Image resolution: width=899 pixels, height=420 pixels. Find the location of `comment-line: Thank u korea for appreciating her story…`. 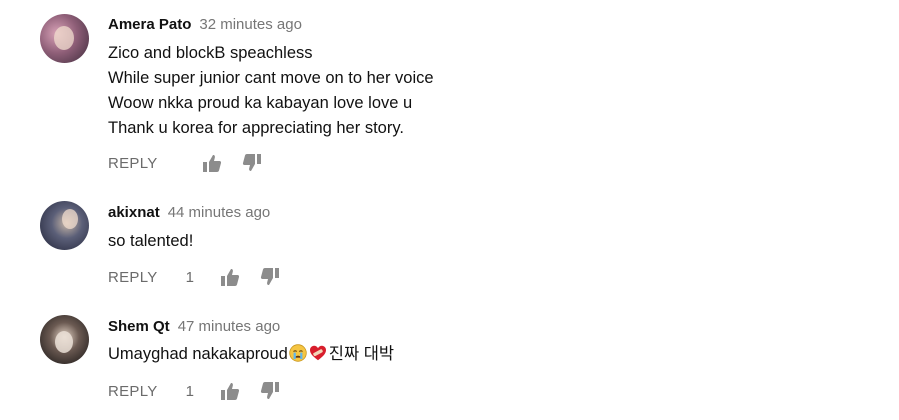

comment-line: Thank u korea for appreciating her story… is located at coordinates (256, 128).